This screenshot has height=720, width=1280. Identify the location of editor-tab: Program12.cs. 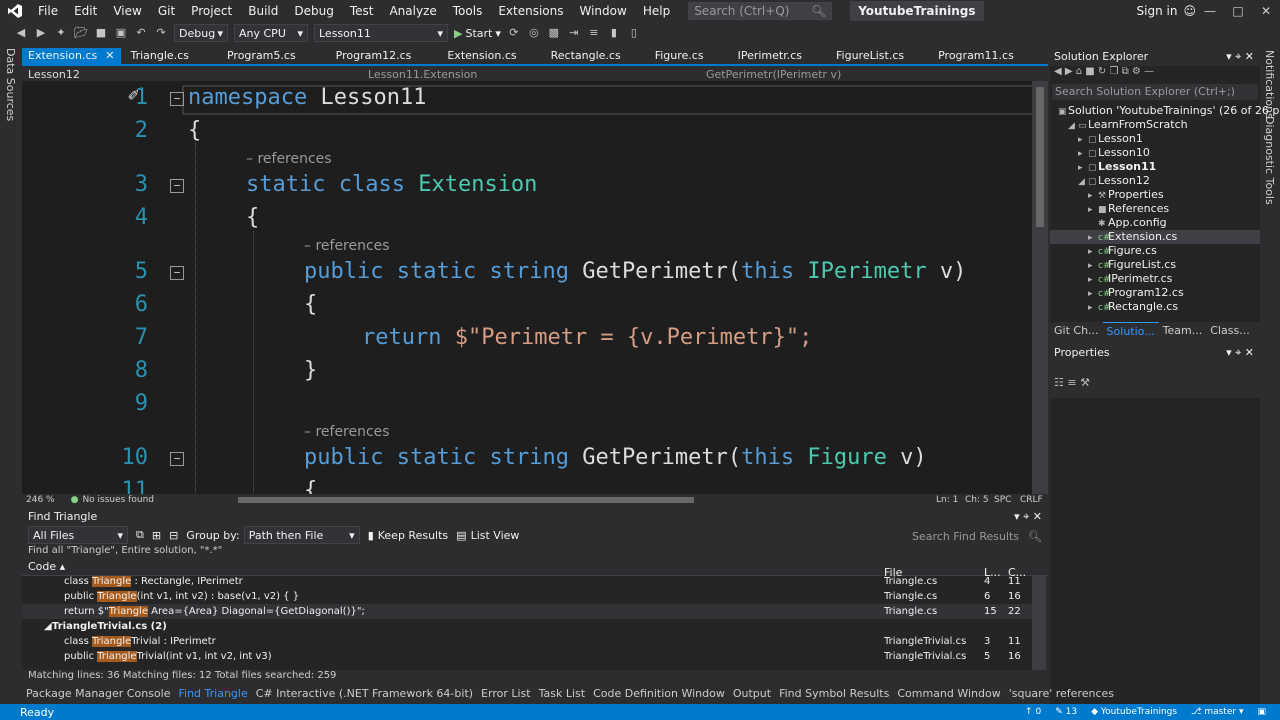
(374, 56).